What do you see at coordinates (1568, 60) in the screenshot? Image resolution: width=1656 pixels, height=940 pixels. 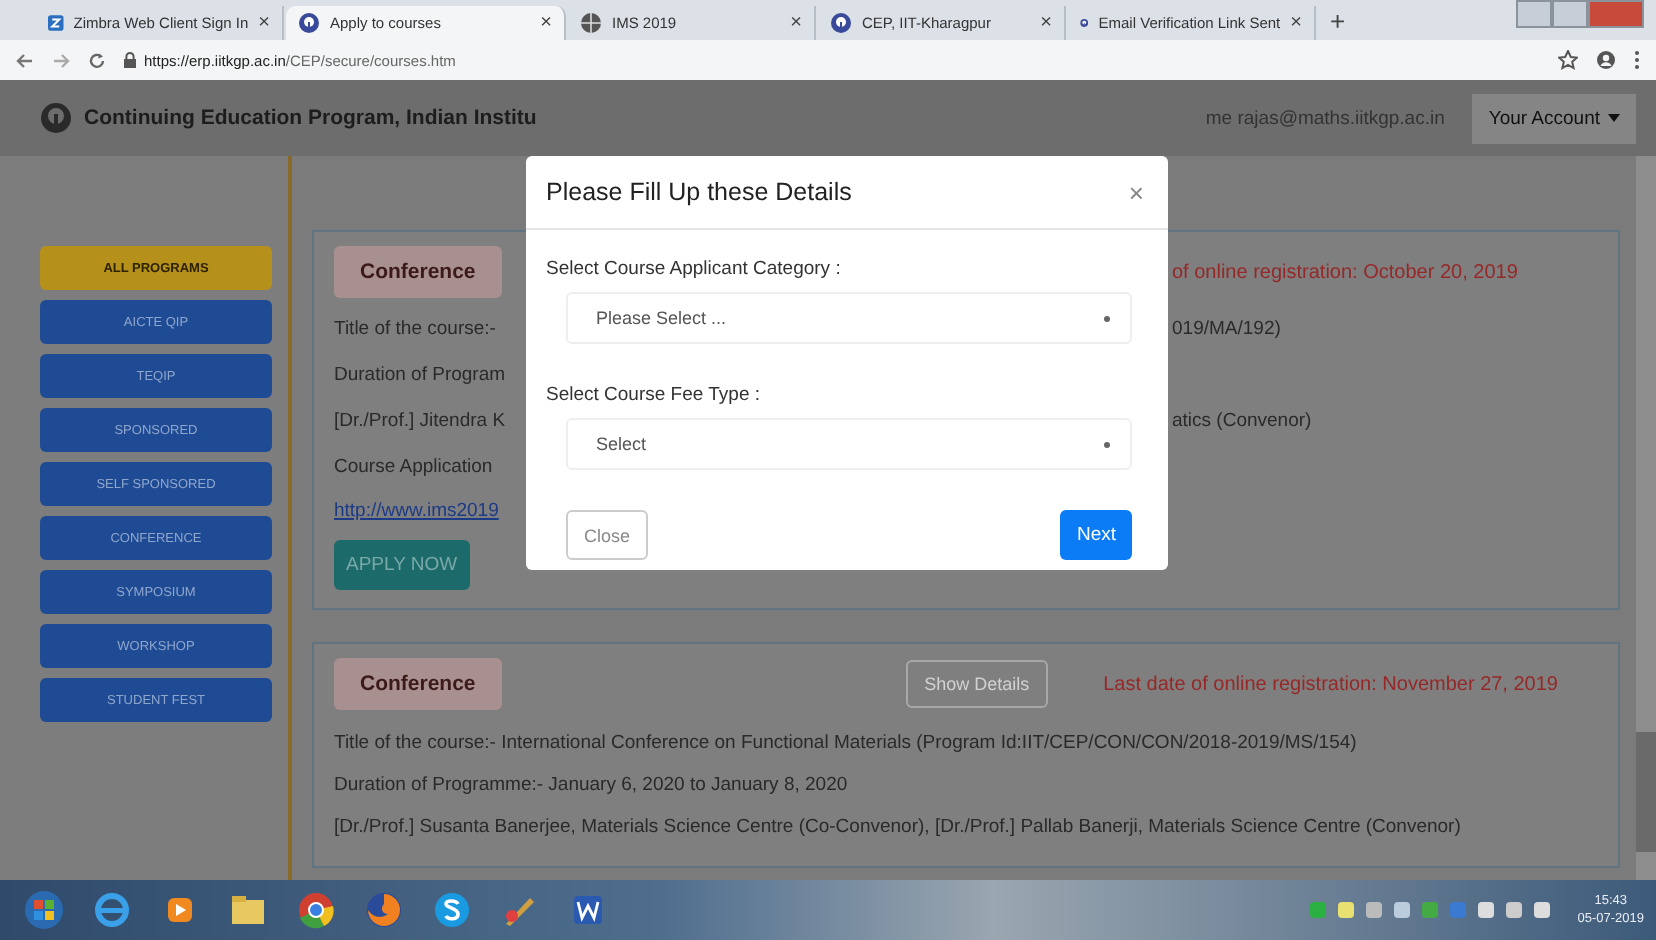 I see `star-icon` at bounding box center [1568, 60].